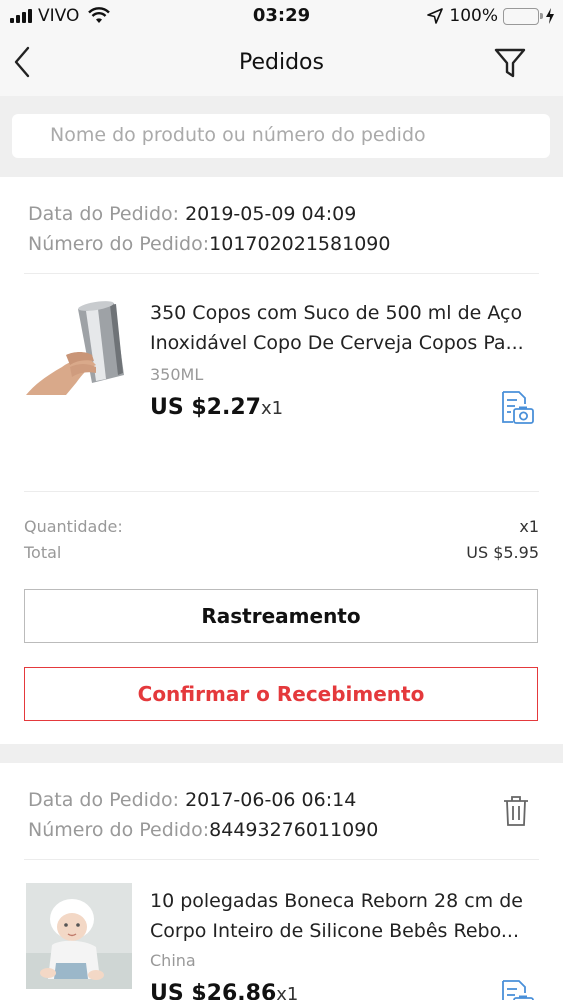 The image size is (563, 1000). I want to click on quantity-row: Quantidade: x1, so click(281, 530).